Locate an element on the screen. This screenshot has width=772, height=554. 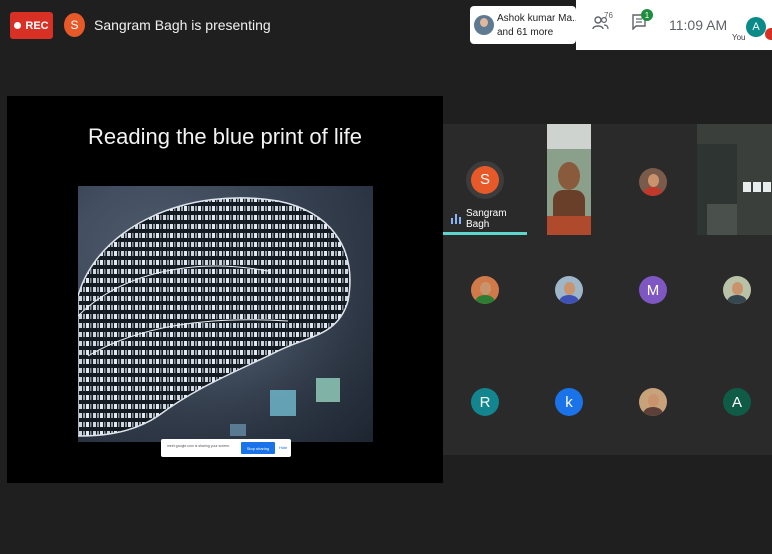
participant-tile: k is located at coordinates (569, 402).